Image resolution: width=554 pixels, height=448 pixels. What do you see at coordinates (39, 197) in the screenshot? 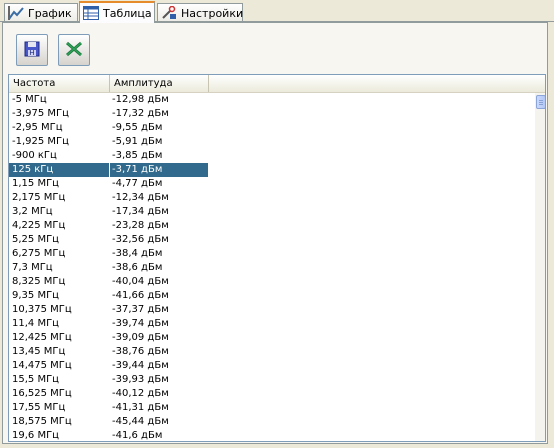
I see `cell-frequency: 2,175 МГц` at bounding box center [39, 197].